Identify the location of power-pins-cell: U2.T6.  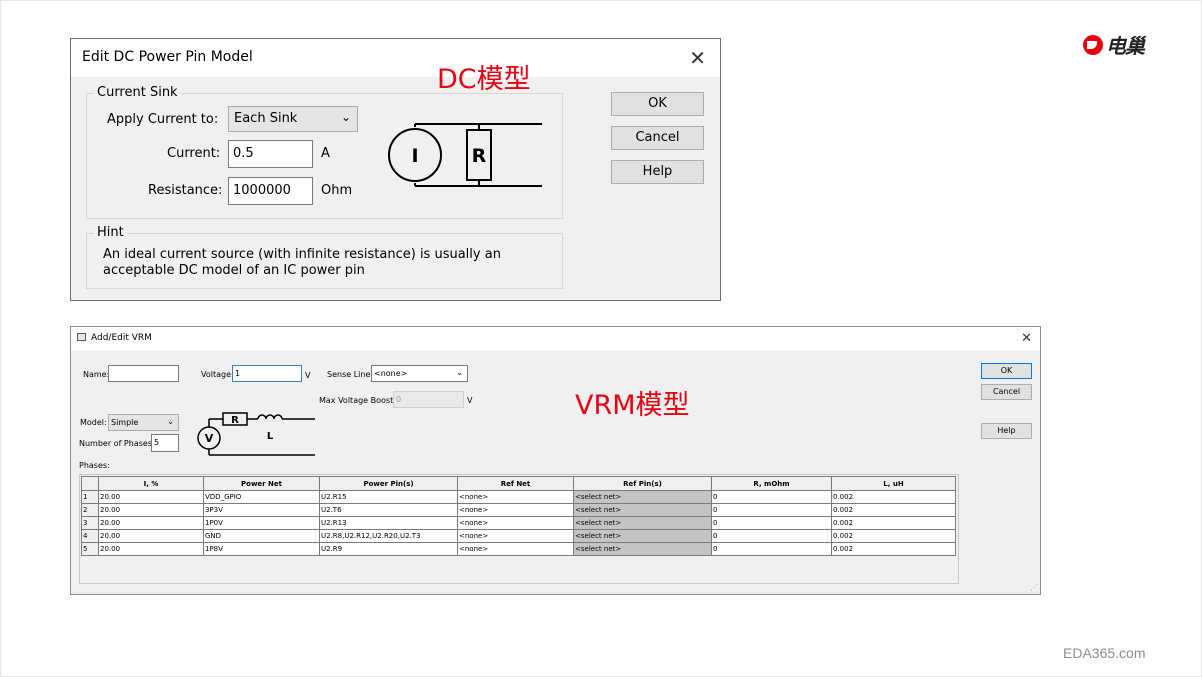
(388, 510).